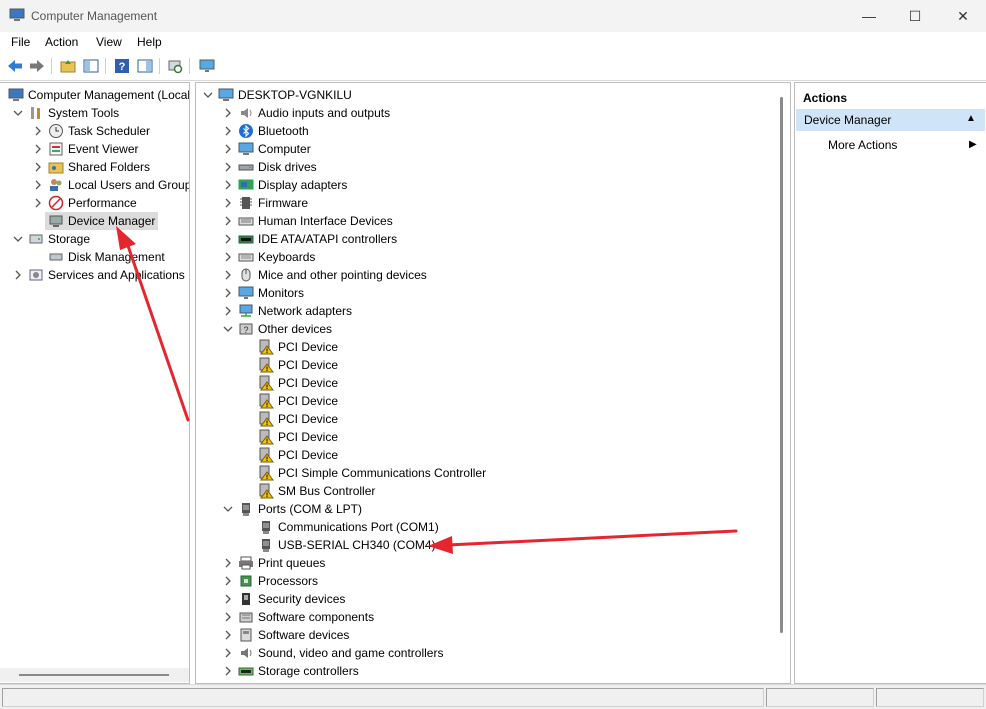 The image size is (986, 709). I want to click on services-icon, so click(36, 275).